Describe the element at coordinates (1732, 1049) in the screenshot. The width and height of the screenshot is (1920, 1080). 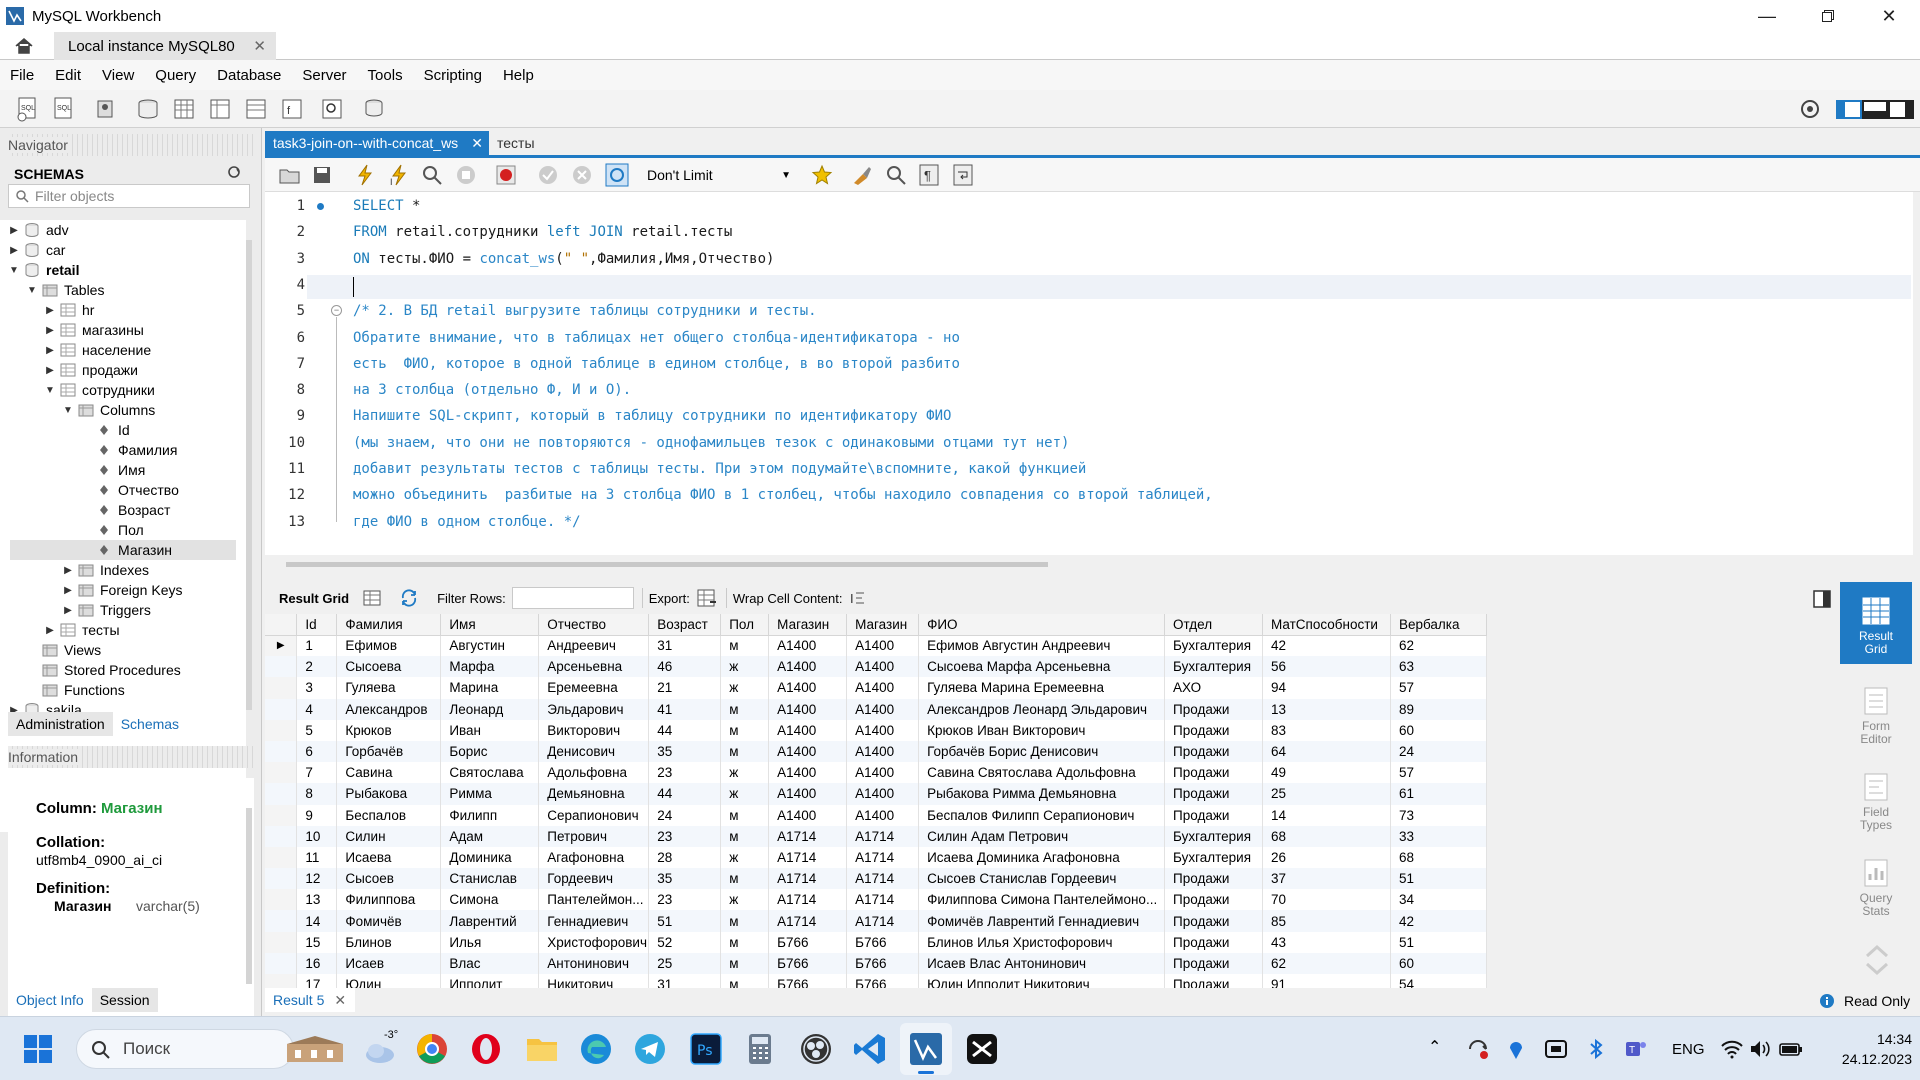
I see `wifi-icon` at that location.